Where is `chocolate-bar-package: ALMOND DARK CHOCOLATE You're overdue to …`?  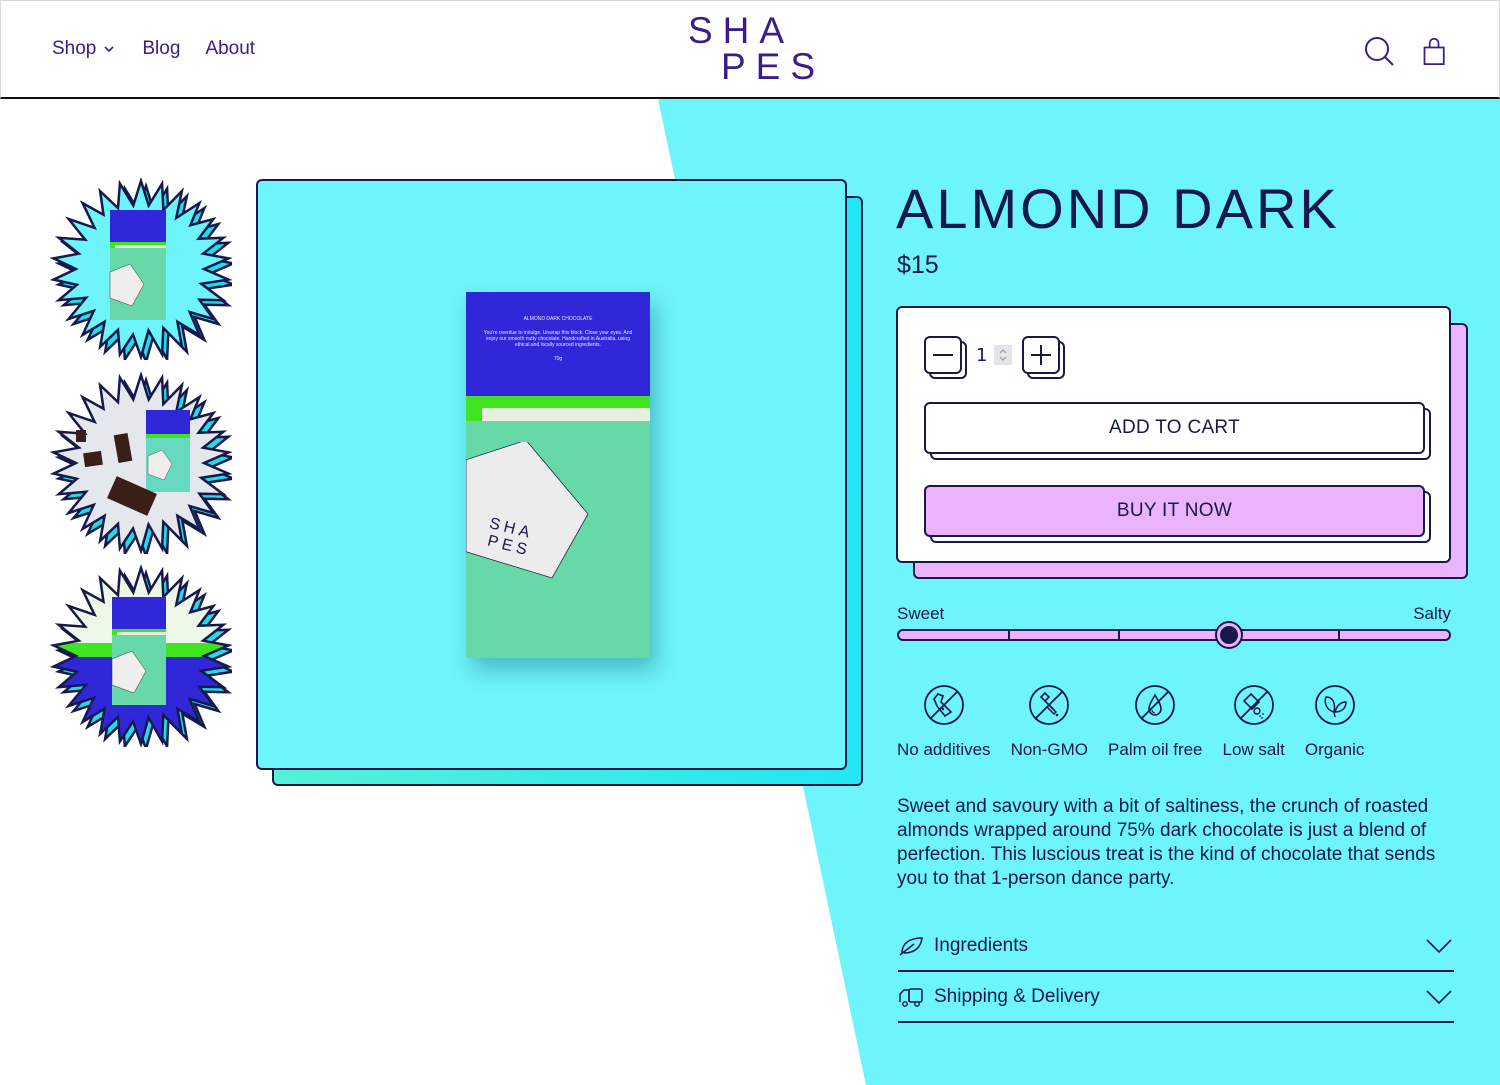
chocolate-bar-package: ALMOND DARK CHOCOLATE You're overdue to … is located at coordinates (558, 475).